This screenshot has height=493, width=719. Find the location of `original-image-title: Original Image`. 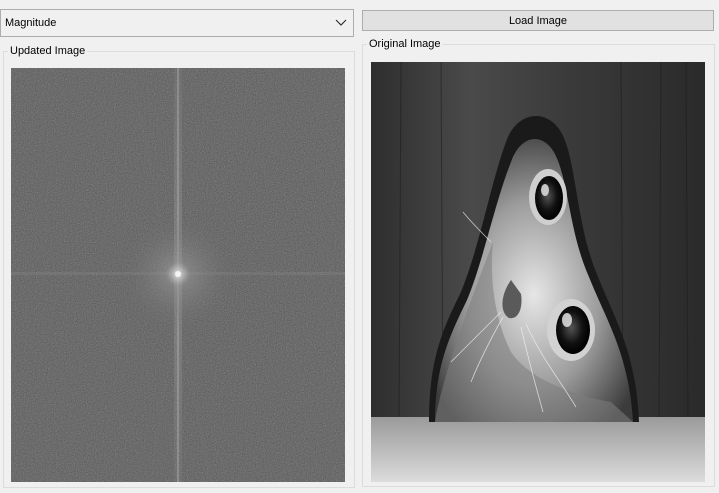

original-image-title: Original Image is located at coordinates (405, 44).